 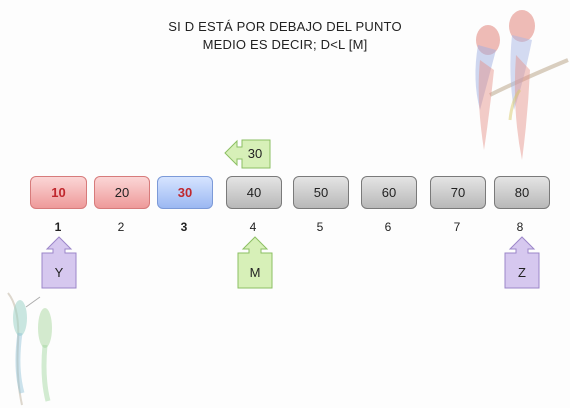 What do you see at coordinates (59, 262) in the screenshot?
I see `low-pointer-y: Y` at bounding box center [59, 262].